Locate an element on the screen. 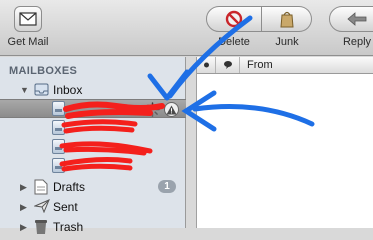  sidebar-item-sent: ▶ Sent is located at coordinates (93, 207).